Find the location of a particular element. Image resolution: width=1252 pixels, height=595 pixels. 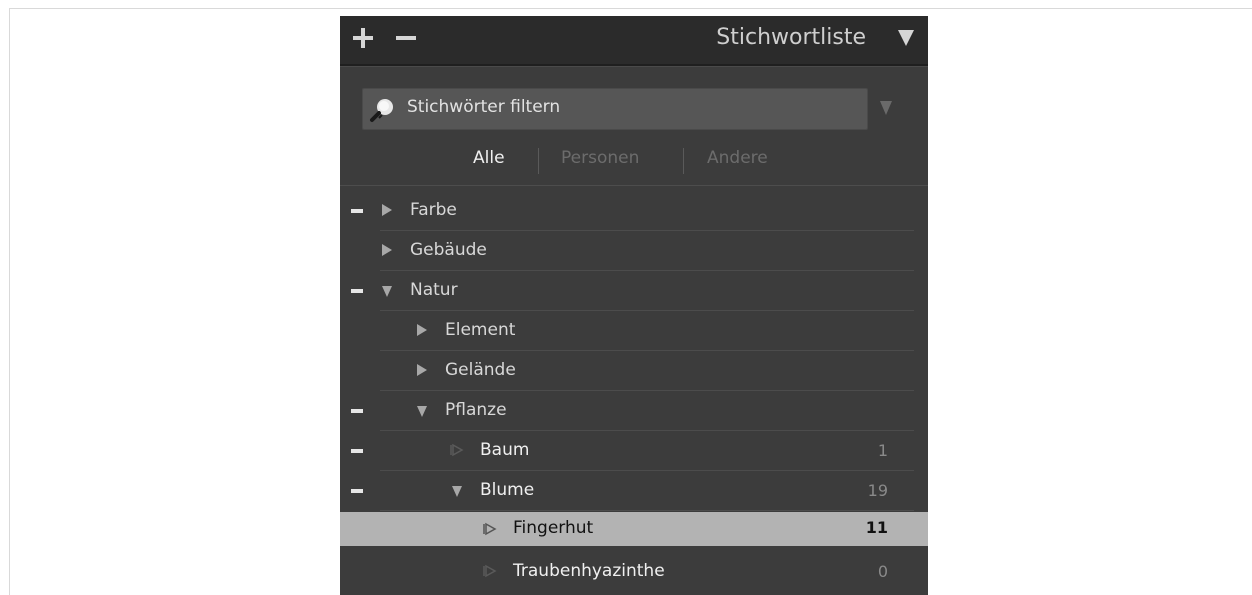

keyword-row-pflanze: Pflanze is located at coordinates (634, 411).